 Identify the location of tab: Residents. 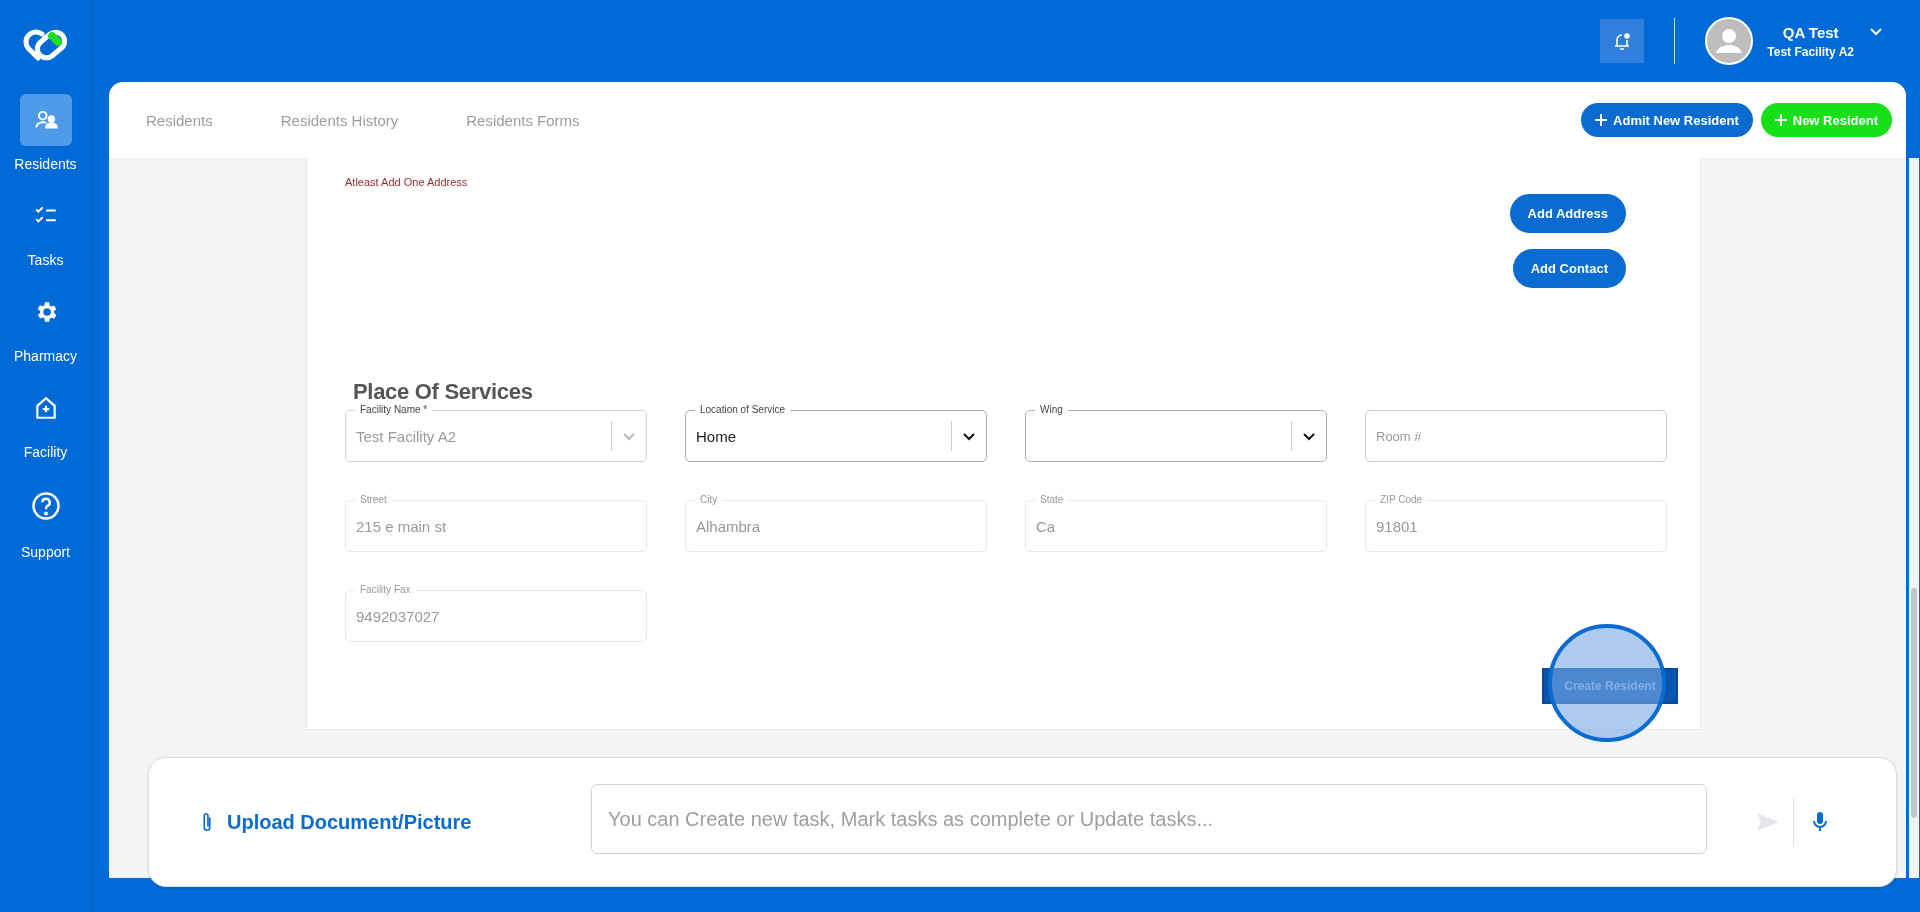
(179, 120).